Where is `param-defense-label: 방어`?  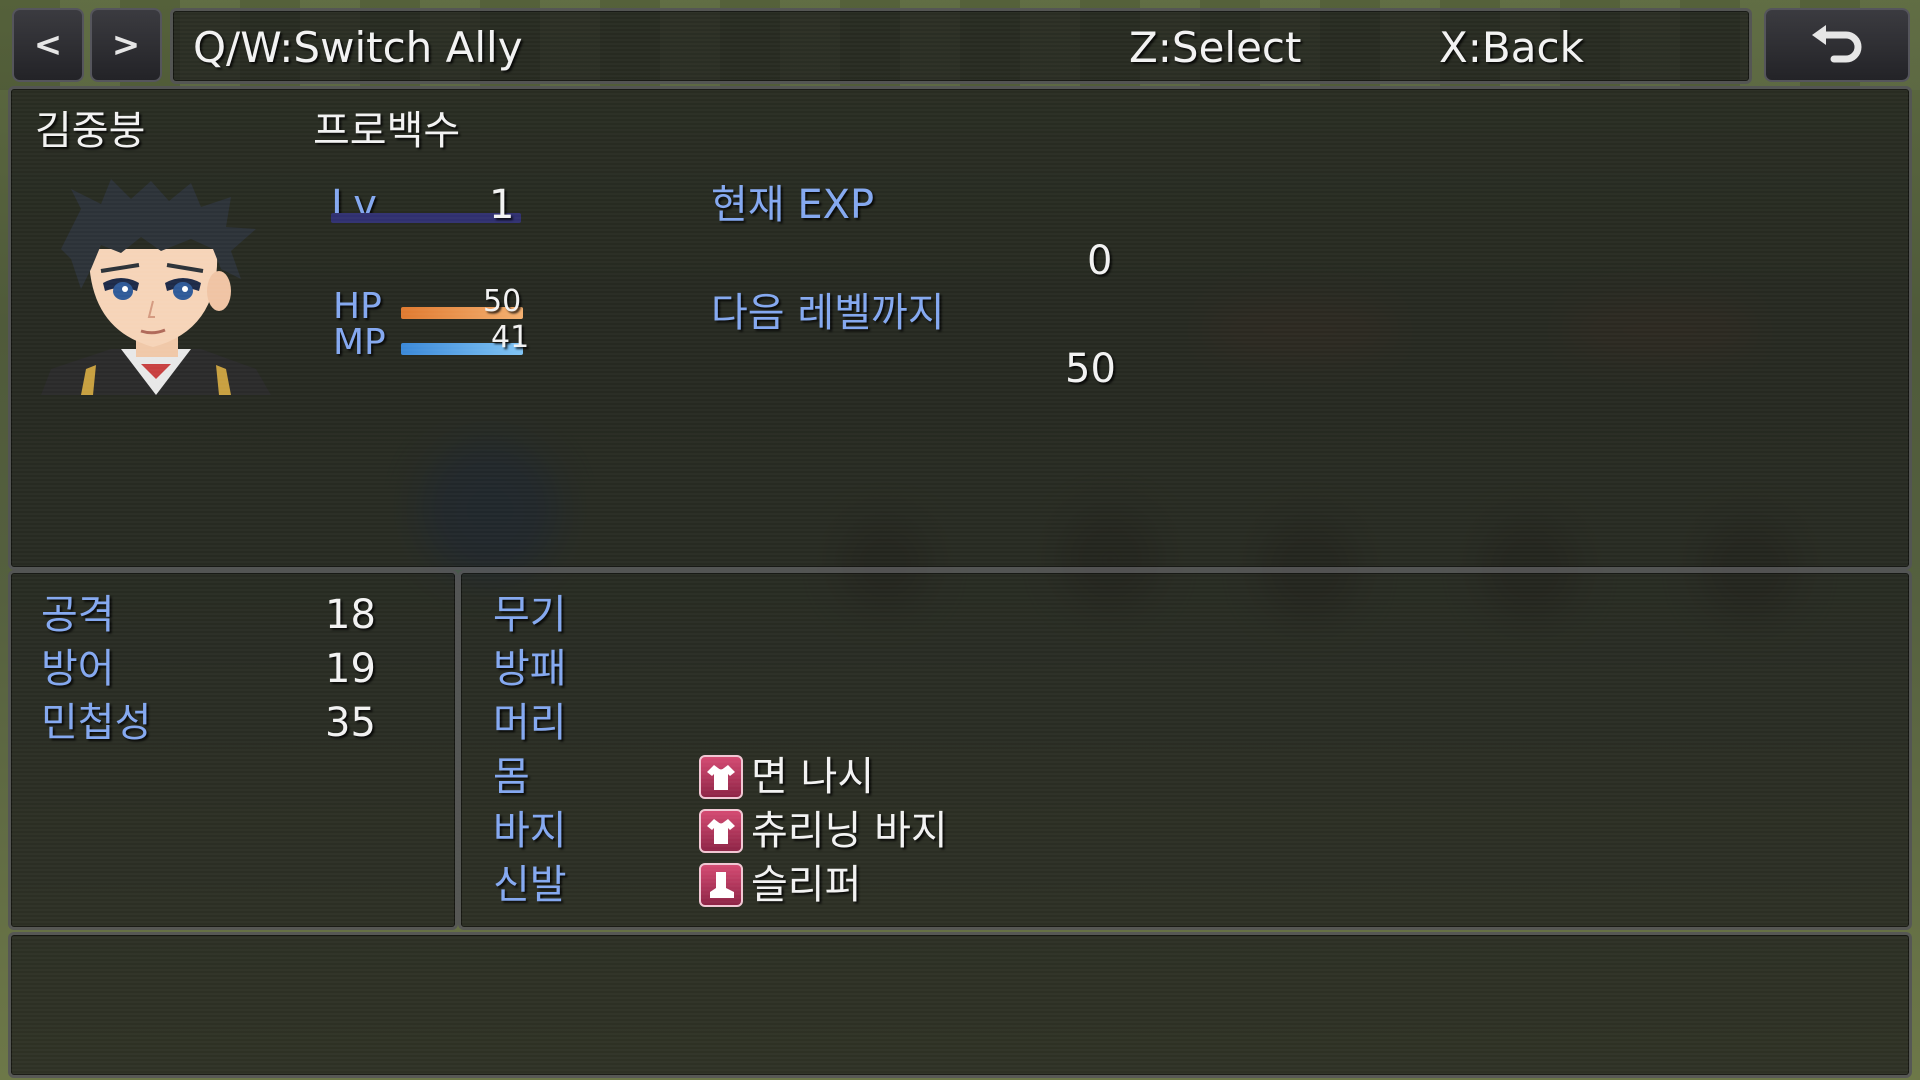 param-defense-label: 방어 is located at coordinates (78, 669).